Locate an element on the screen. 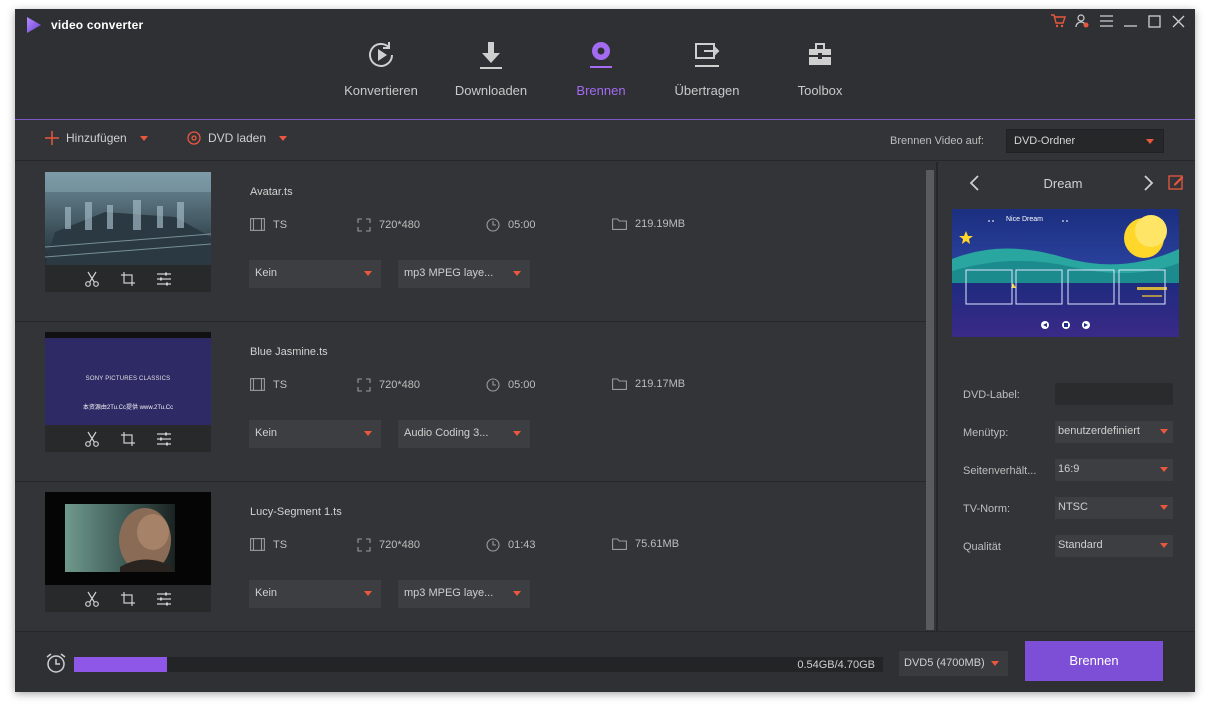 This screenshot has height=715, width=1210. file-size: 219.19MB is located at coordinates (648, 224).